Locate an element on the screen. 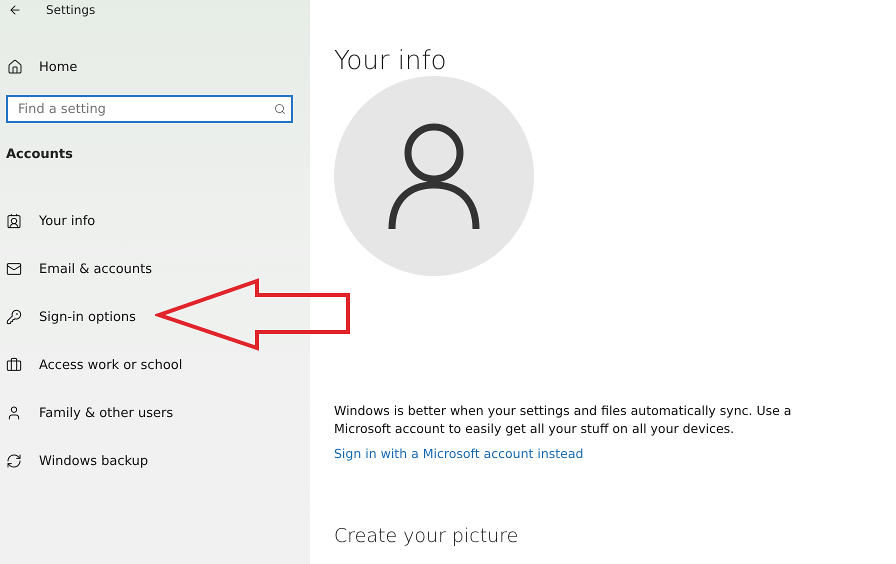 This screenshot has width=896, height=564. sidebar-item: Your info is located at coordinates (155, 221).